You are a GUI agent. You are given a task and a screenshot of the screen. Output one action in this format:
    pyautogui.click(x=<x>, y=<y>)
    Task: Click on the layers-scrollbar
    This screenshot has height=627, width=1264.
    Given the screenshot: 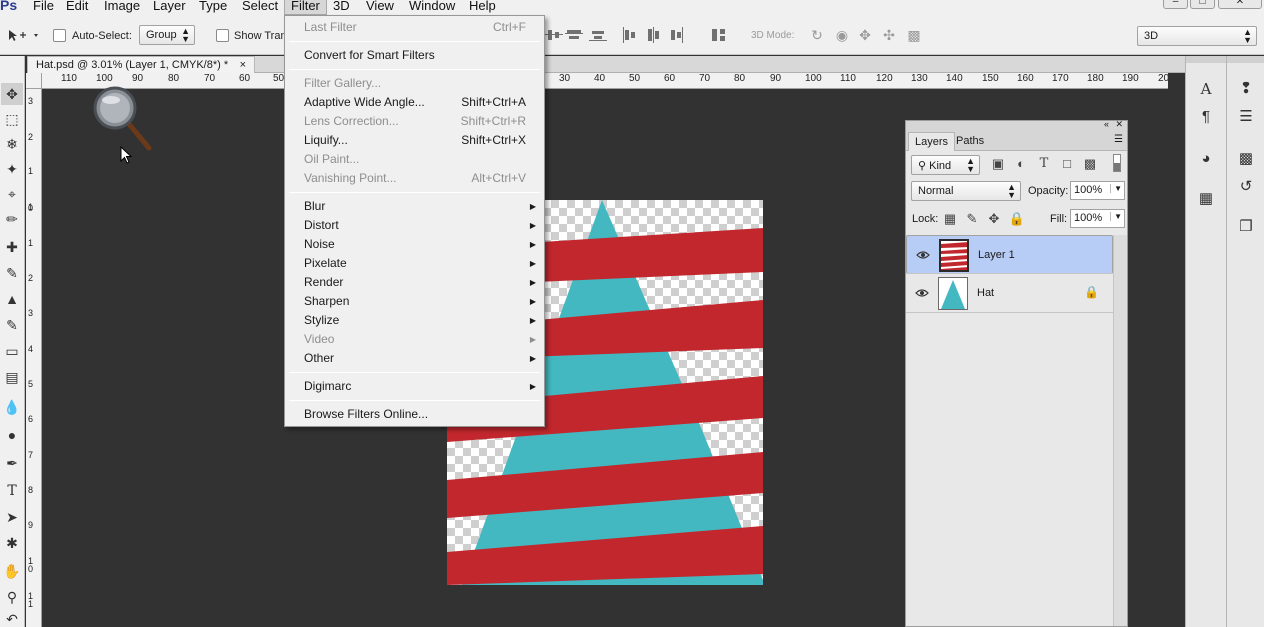 What is the action you would take?
    pyautogui.click(x=1120, y=430)
    